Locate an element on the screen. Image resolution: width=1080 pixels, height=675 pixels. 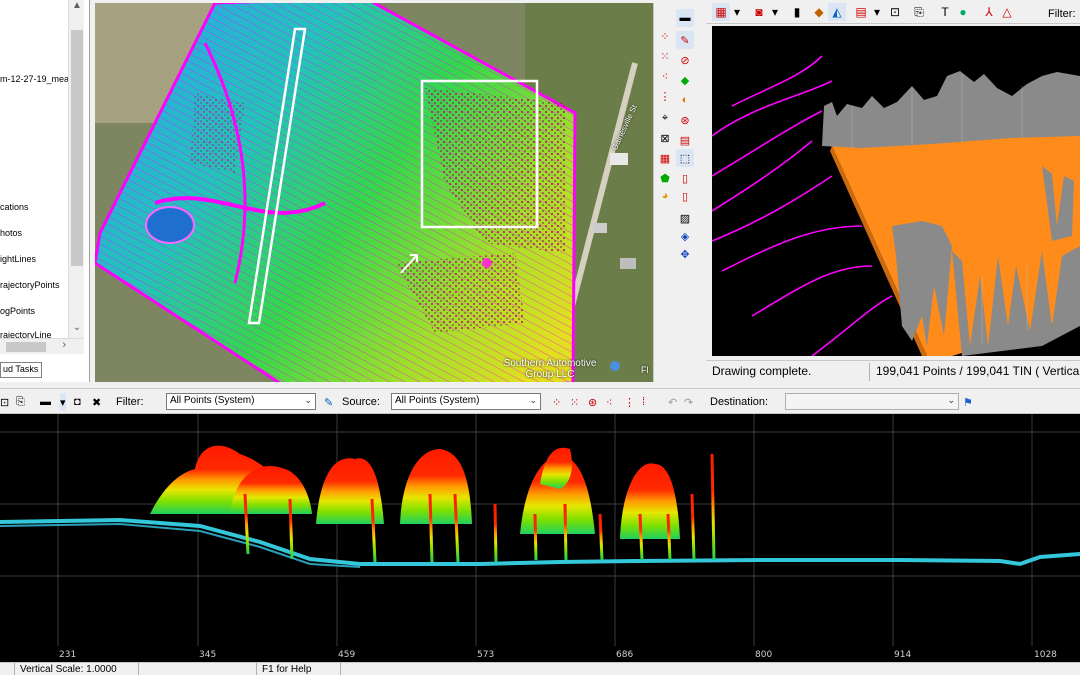
profile-tick-label: 573 is located at coordinates (486, 655).